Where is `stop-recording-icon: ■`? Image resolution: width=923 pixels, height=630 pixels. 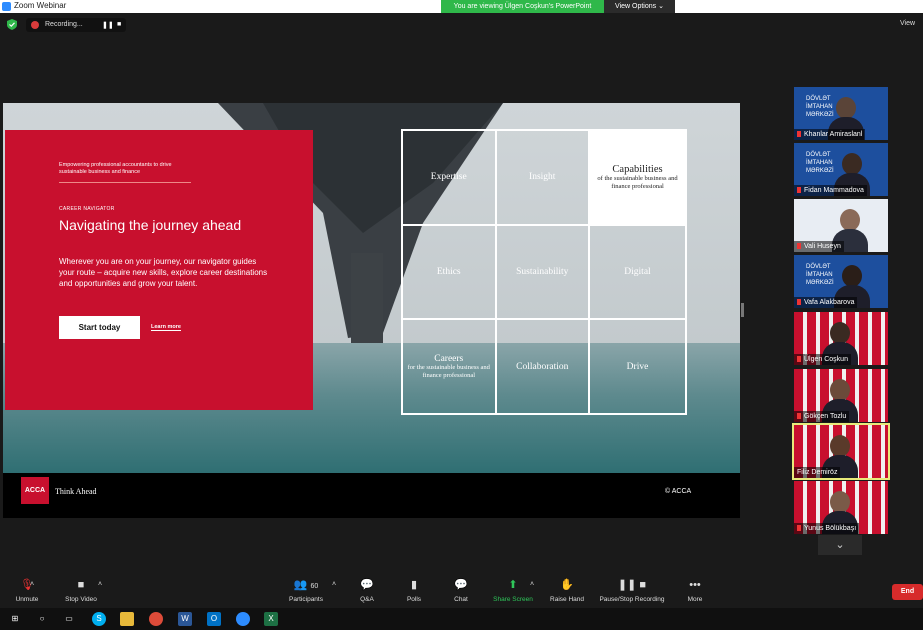
stop-recording-icon: ■ is located at coordinates (119, 24).